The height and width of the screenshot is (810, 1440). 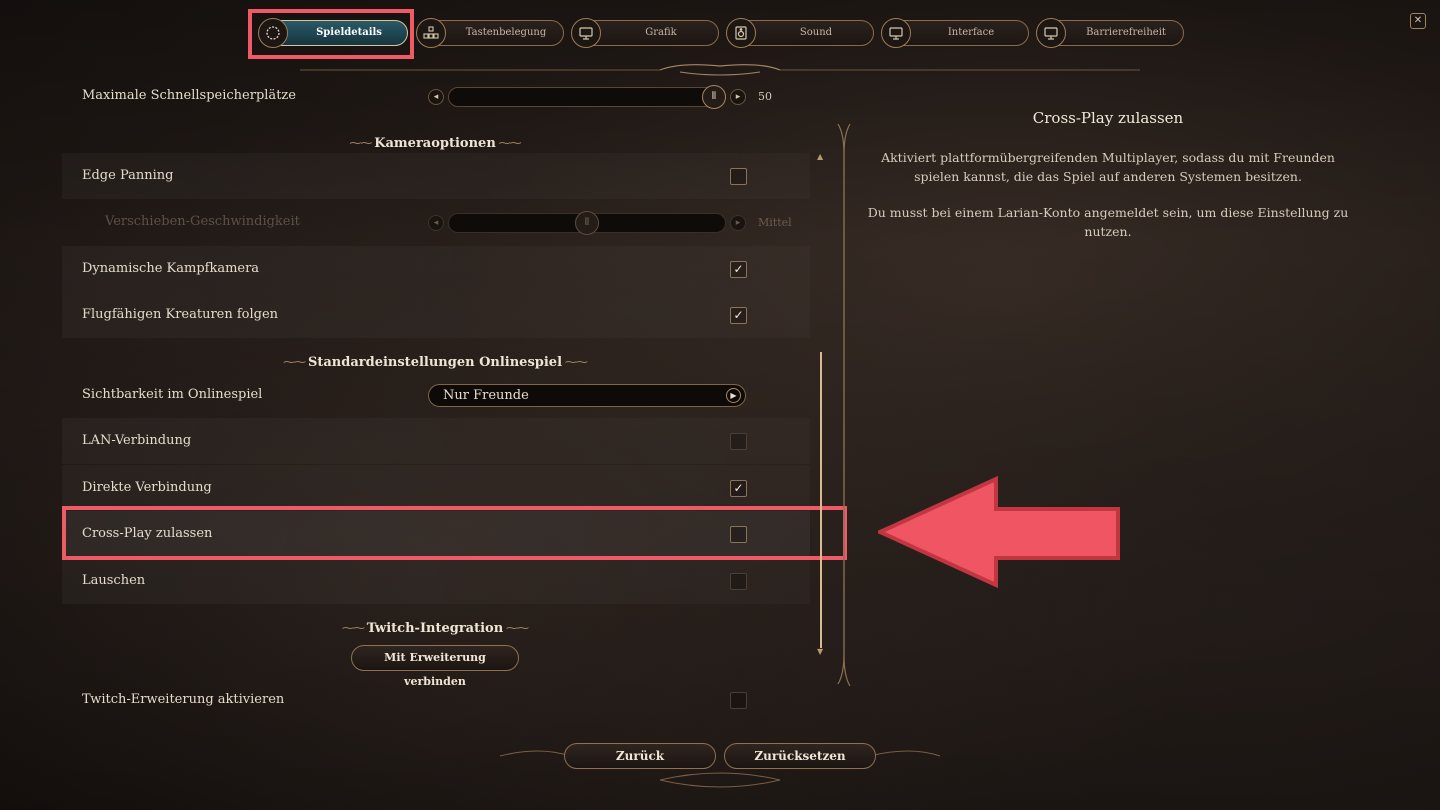 What do you see at coordinates (800, 756) in the screenshot?
I see `reset-button: Zurücksetzen` at bounding box center [800, 756].